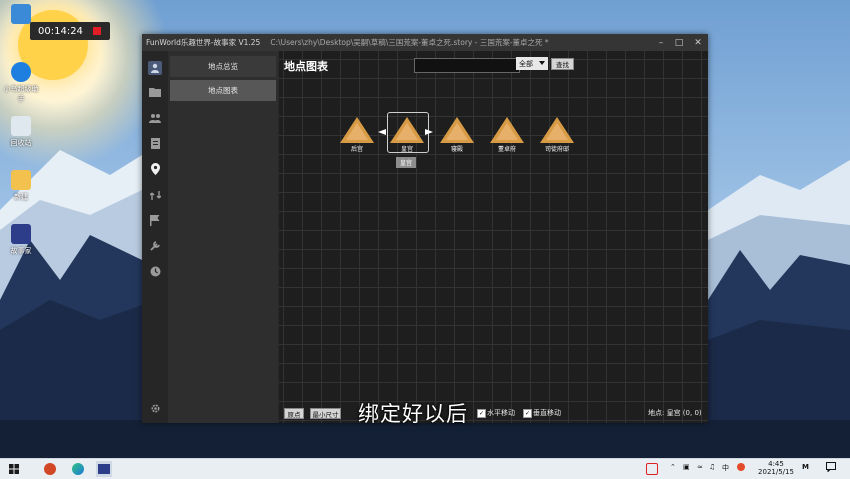 Image resolution: width=850 pixels, height=479 pixels. Describe the element at coordinates (700, 467) in the screenshot. I see `wifi-icon: ≈` at that location.